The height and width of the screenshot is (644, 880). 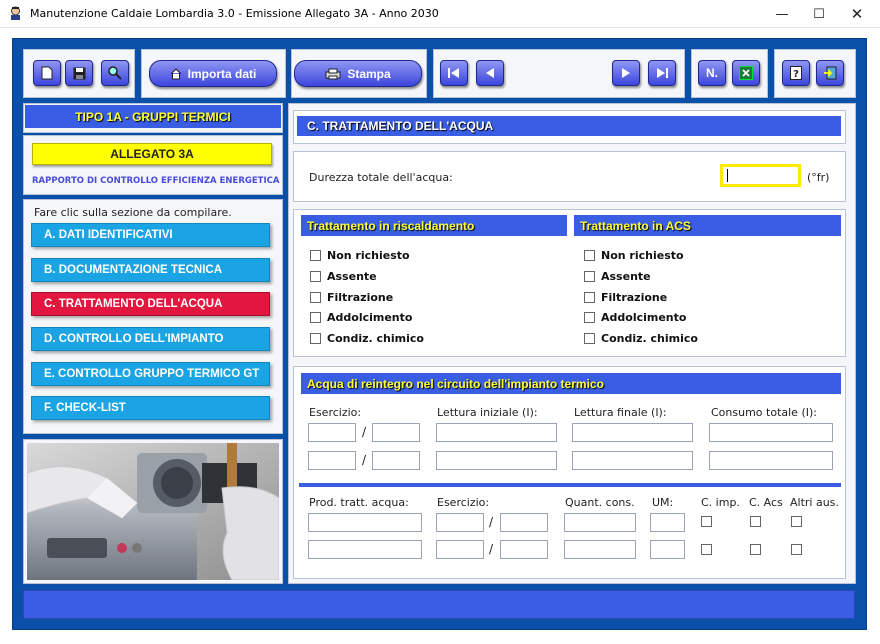 I want to click on prod-esercizio-label: Esercizio:, so click(x=463, y=502).